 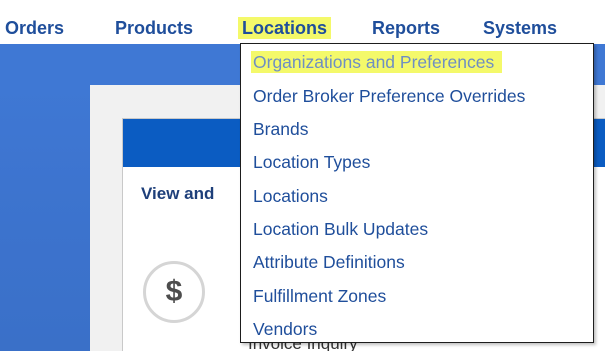 What do you see at coordinates (406, 28) in the screenshot?
I see `menu-reports: Reports` at bounding box center [406, 28].